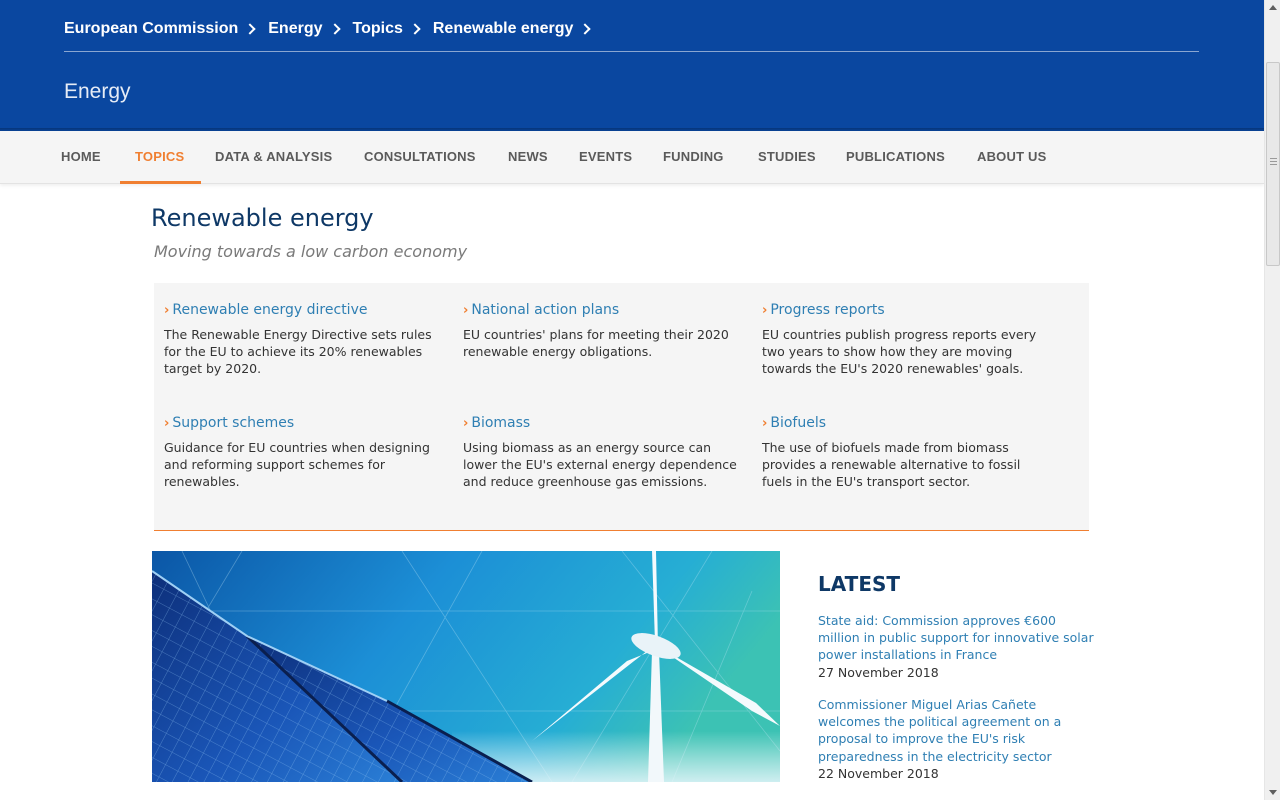  I want to click on scrollbar-thumb, so click(1273, 164).